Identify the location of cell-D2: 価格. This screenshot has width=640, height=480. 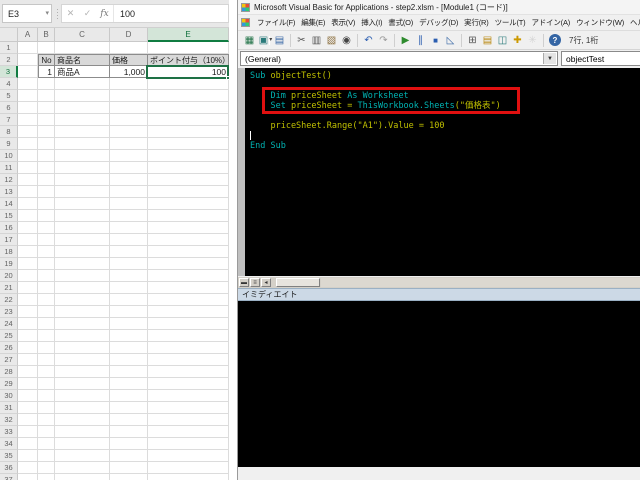
(129, 60).